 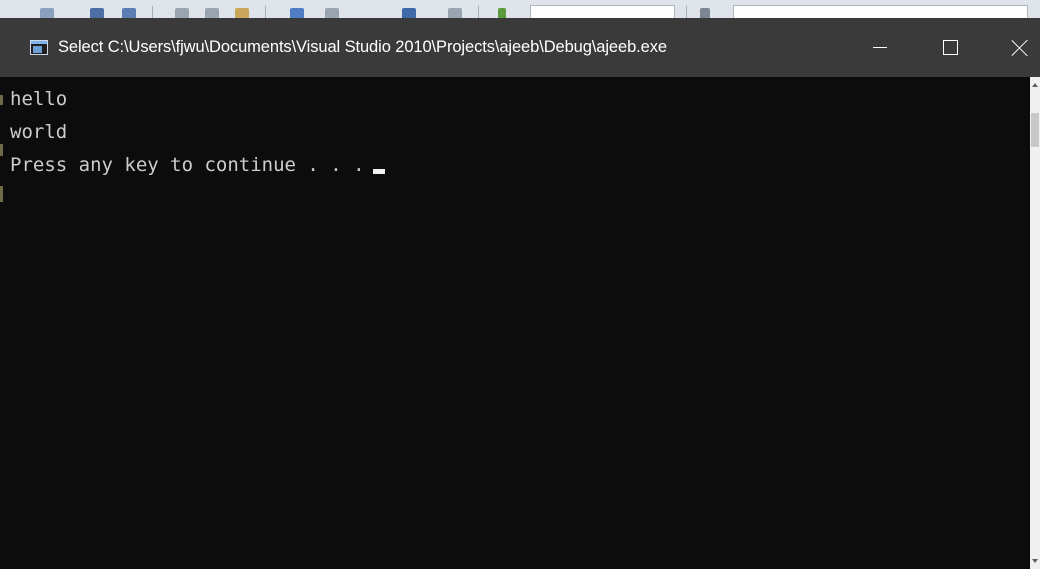 I want to click on console-line: Press any key to continue . . ., so click(x=520, y=165).